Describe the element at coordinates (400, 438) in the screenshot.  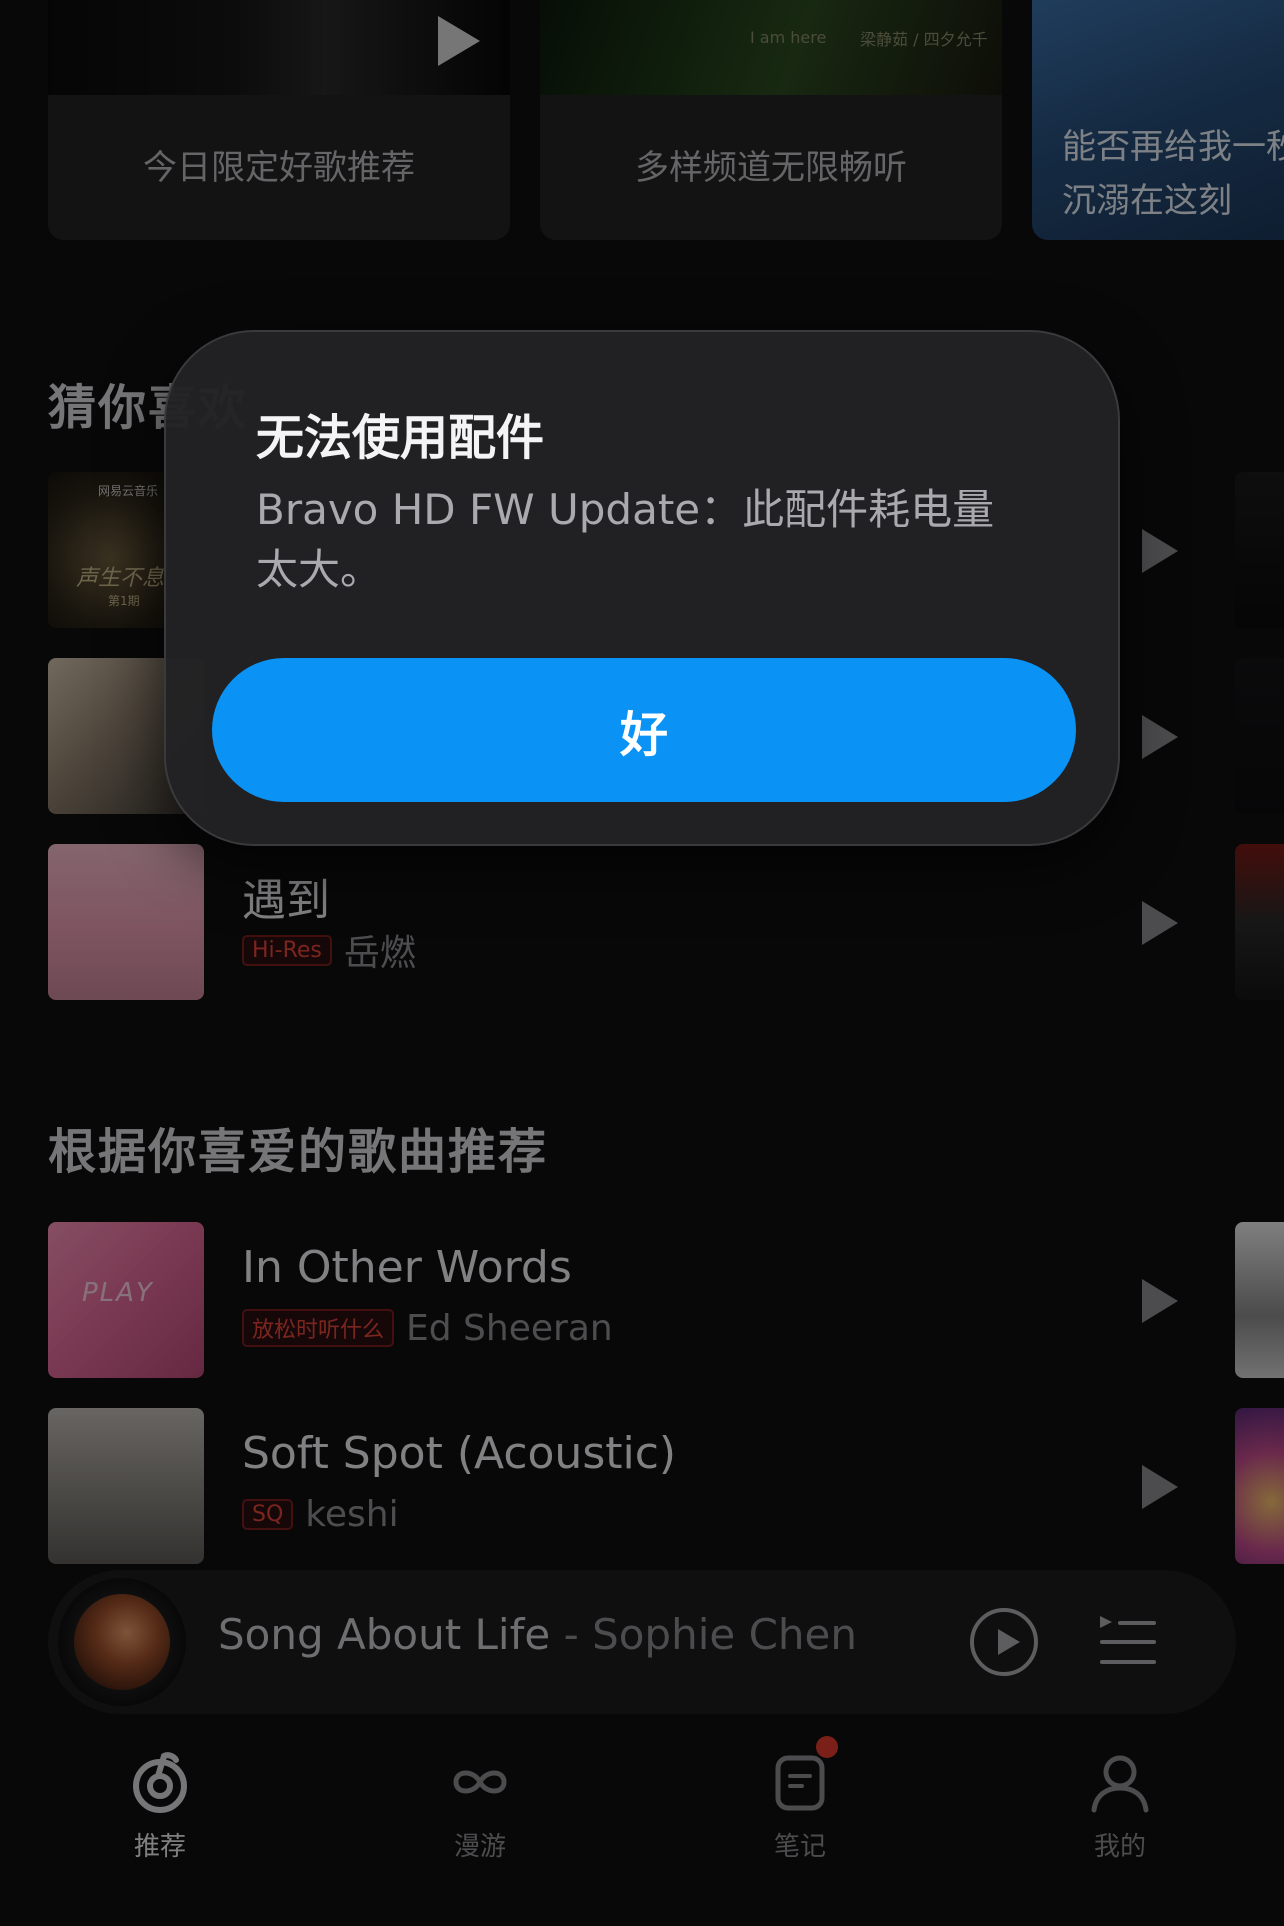
I see `dialog-title: 无法使用配件` at that location.